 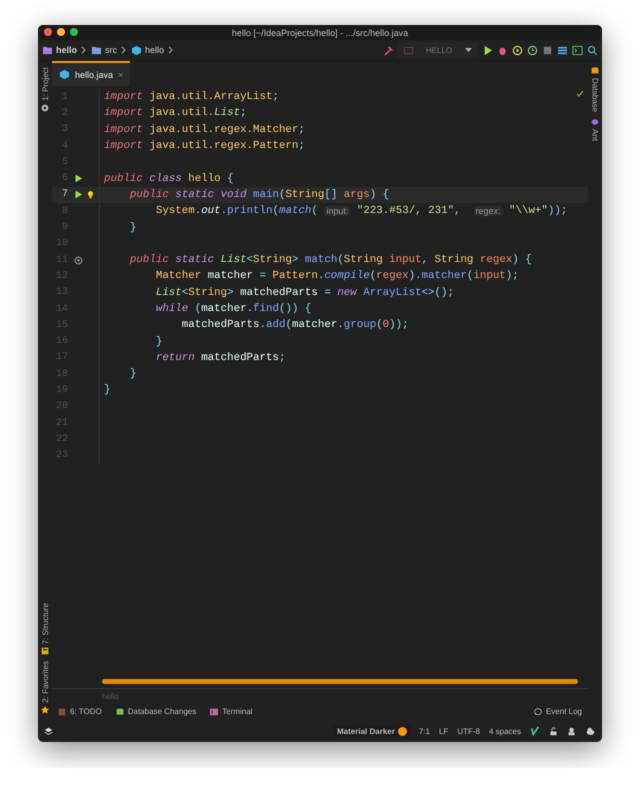 What do you see at coordinates (468, 50) in the screenshot?
I see `caret-icon` at bounding box center [468, 50].